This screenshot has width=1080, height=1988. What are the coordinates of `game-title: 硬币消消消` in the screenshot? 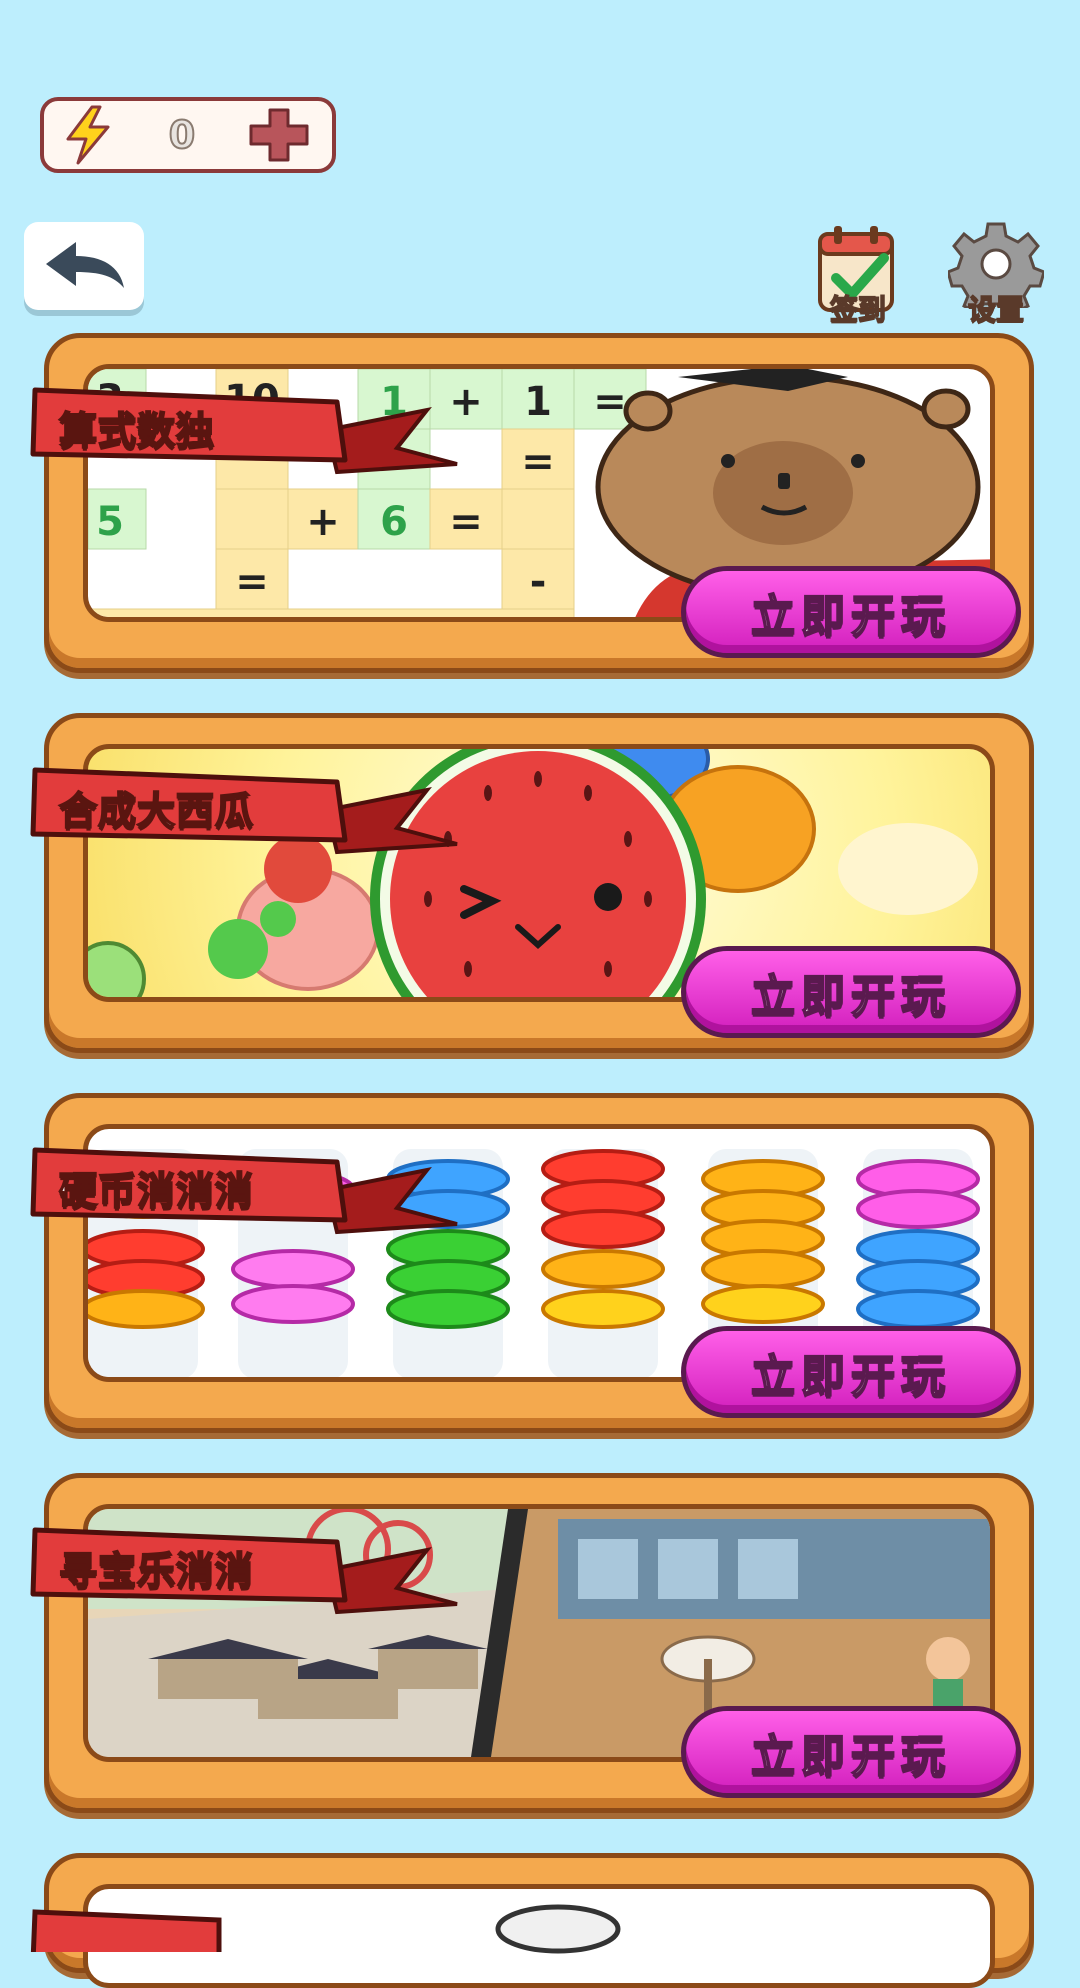 It's located at (156, 1191).